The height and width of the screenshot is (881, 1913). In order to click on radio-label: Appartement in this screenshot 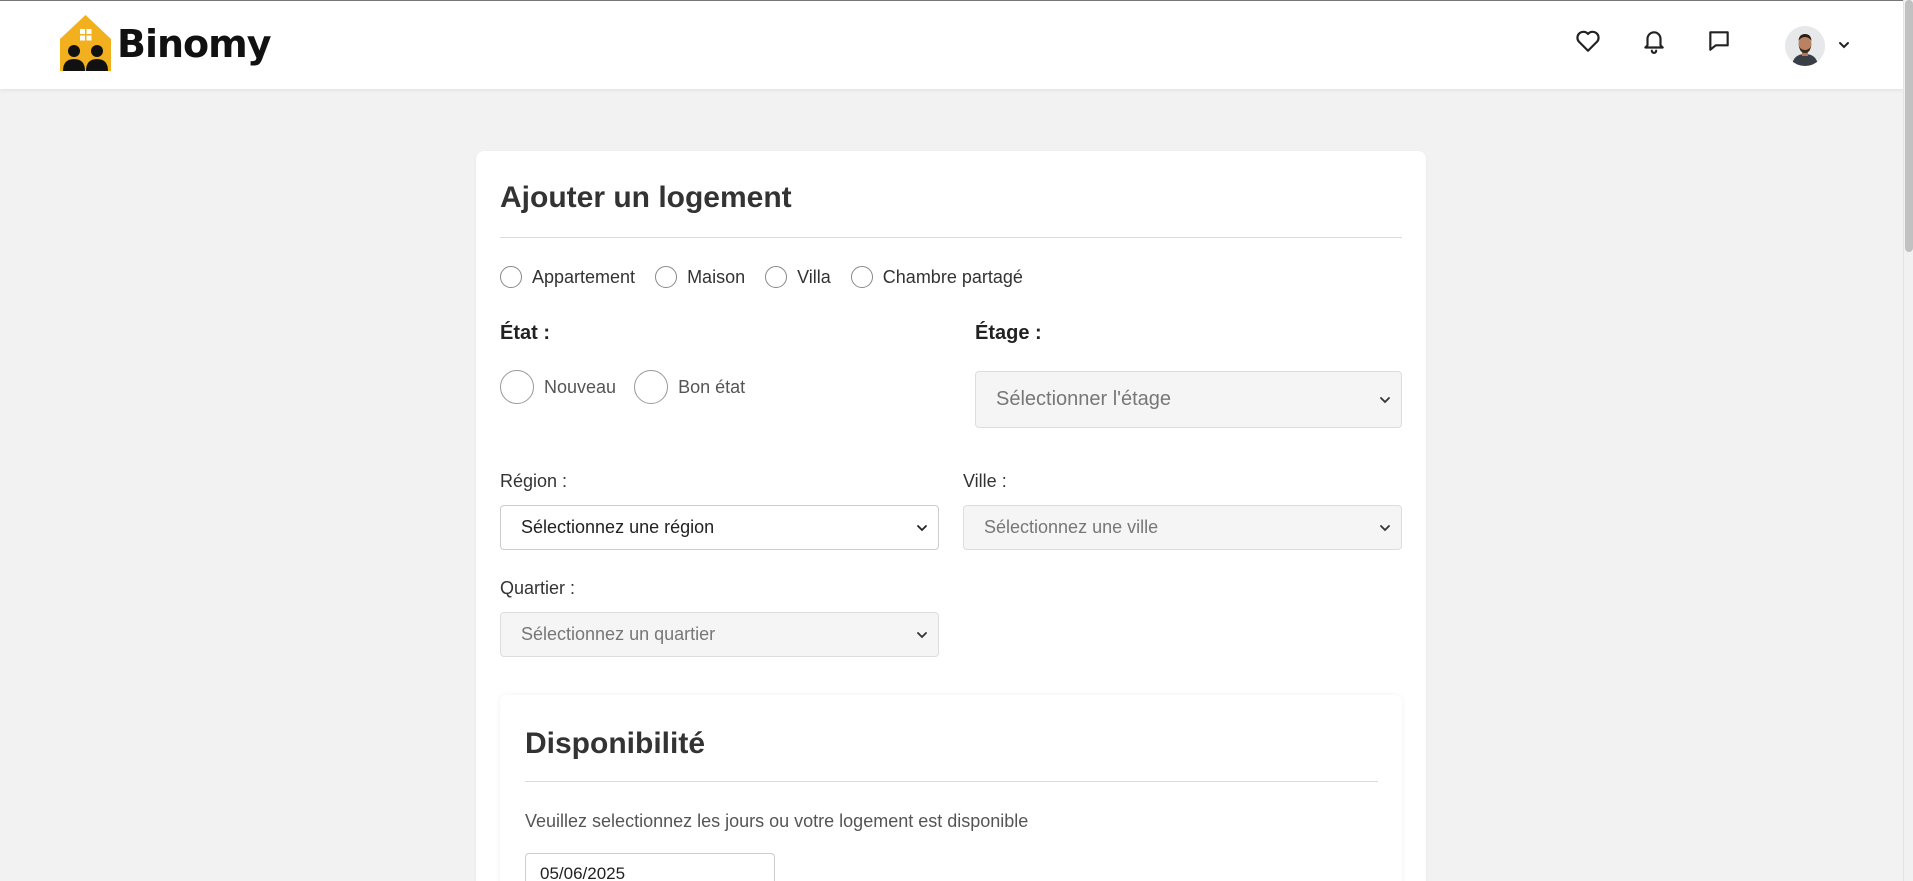, I will do `click(584, 276)`.